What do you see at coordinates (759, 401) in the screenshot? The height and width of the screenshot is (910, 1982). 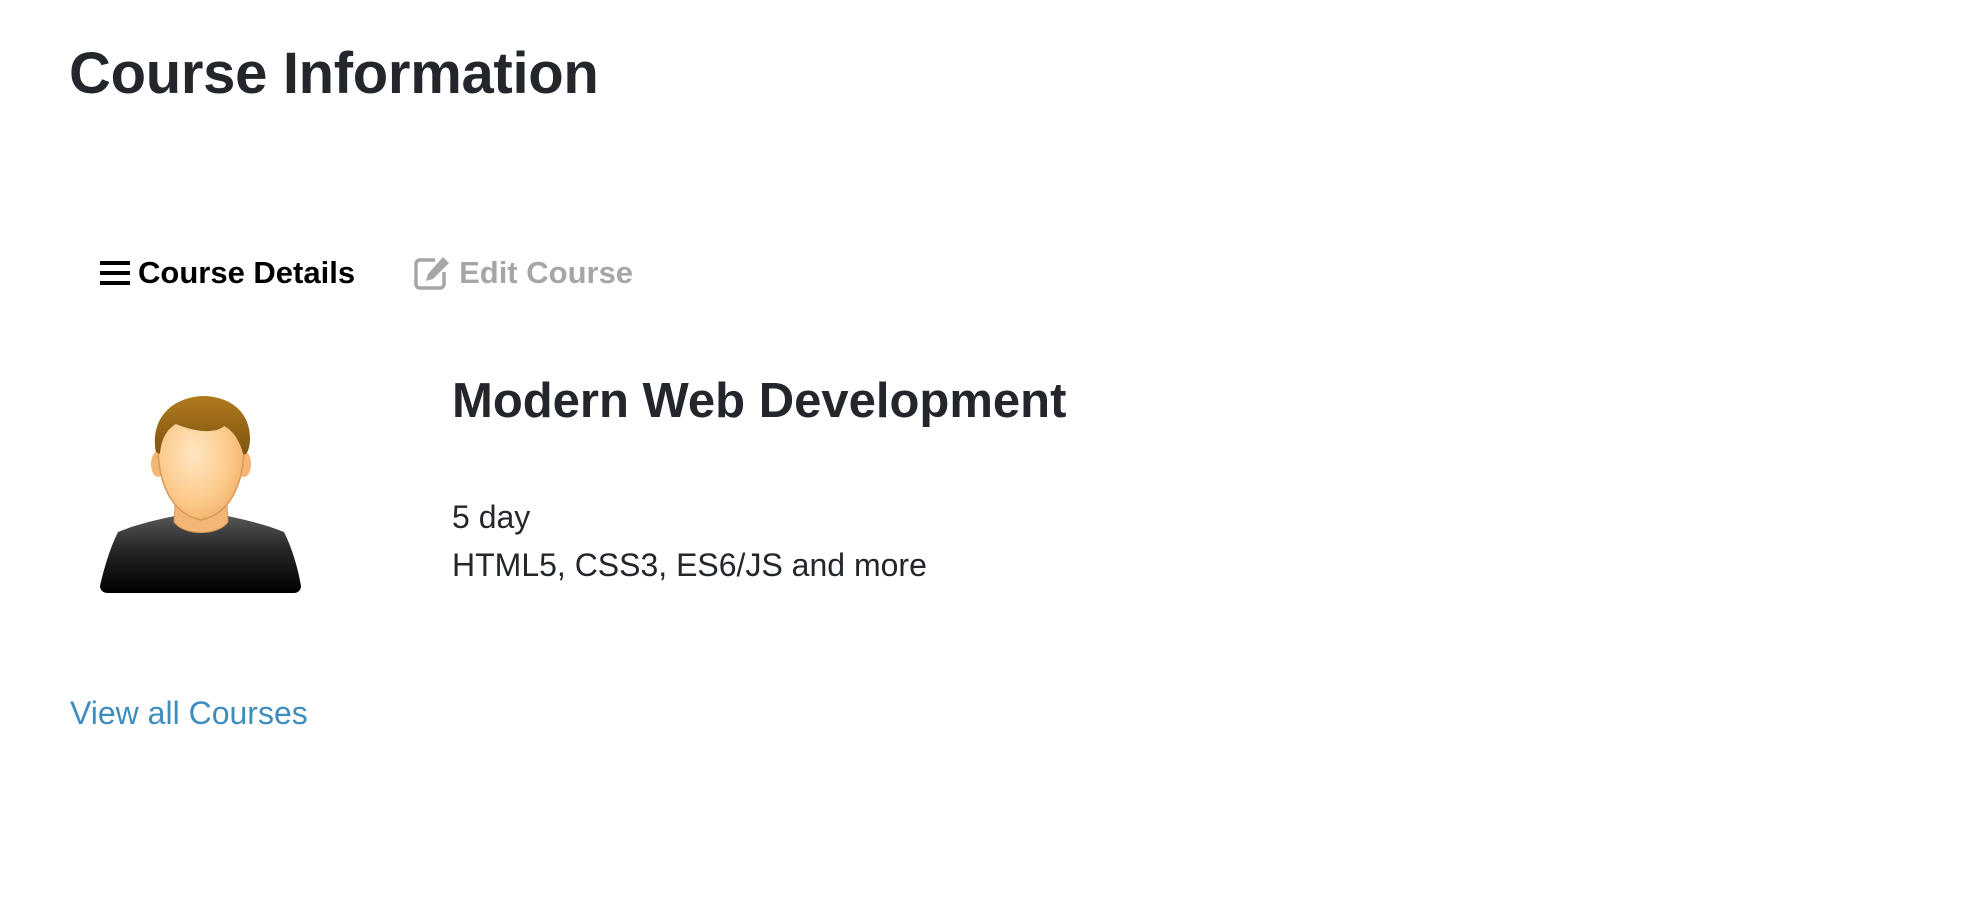 I see `course-name: Modern Web Development` at bounding box center [759, 401].